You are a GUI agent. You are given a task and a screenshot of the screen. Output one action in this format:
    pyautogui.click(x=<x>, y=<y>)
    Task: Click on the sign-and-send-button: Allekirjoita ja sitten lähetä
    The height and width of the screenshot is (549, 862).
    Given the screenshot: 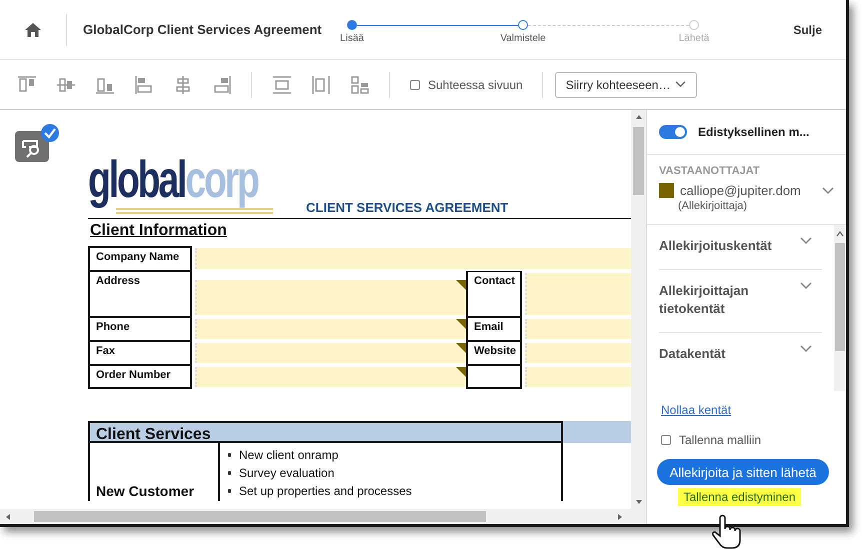 What is the action you would take?
    pyautogui.click(x=743, y=472)
    